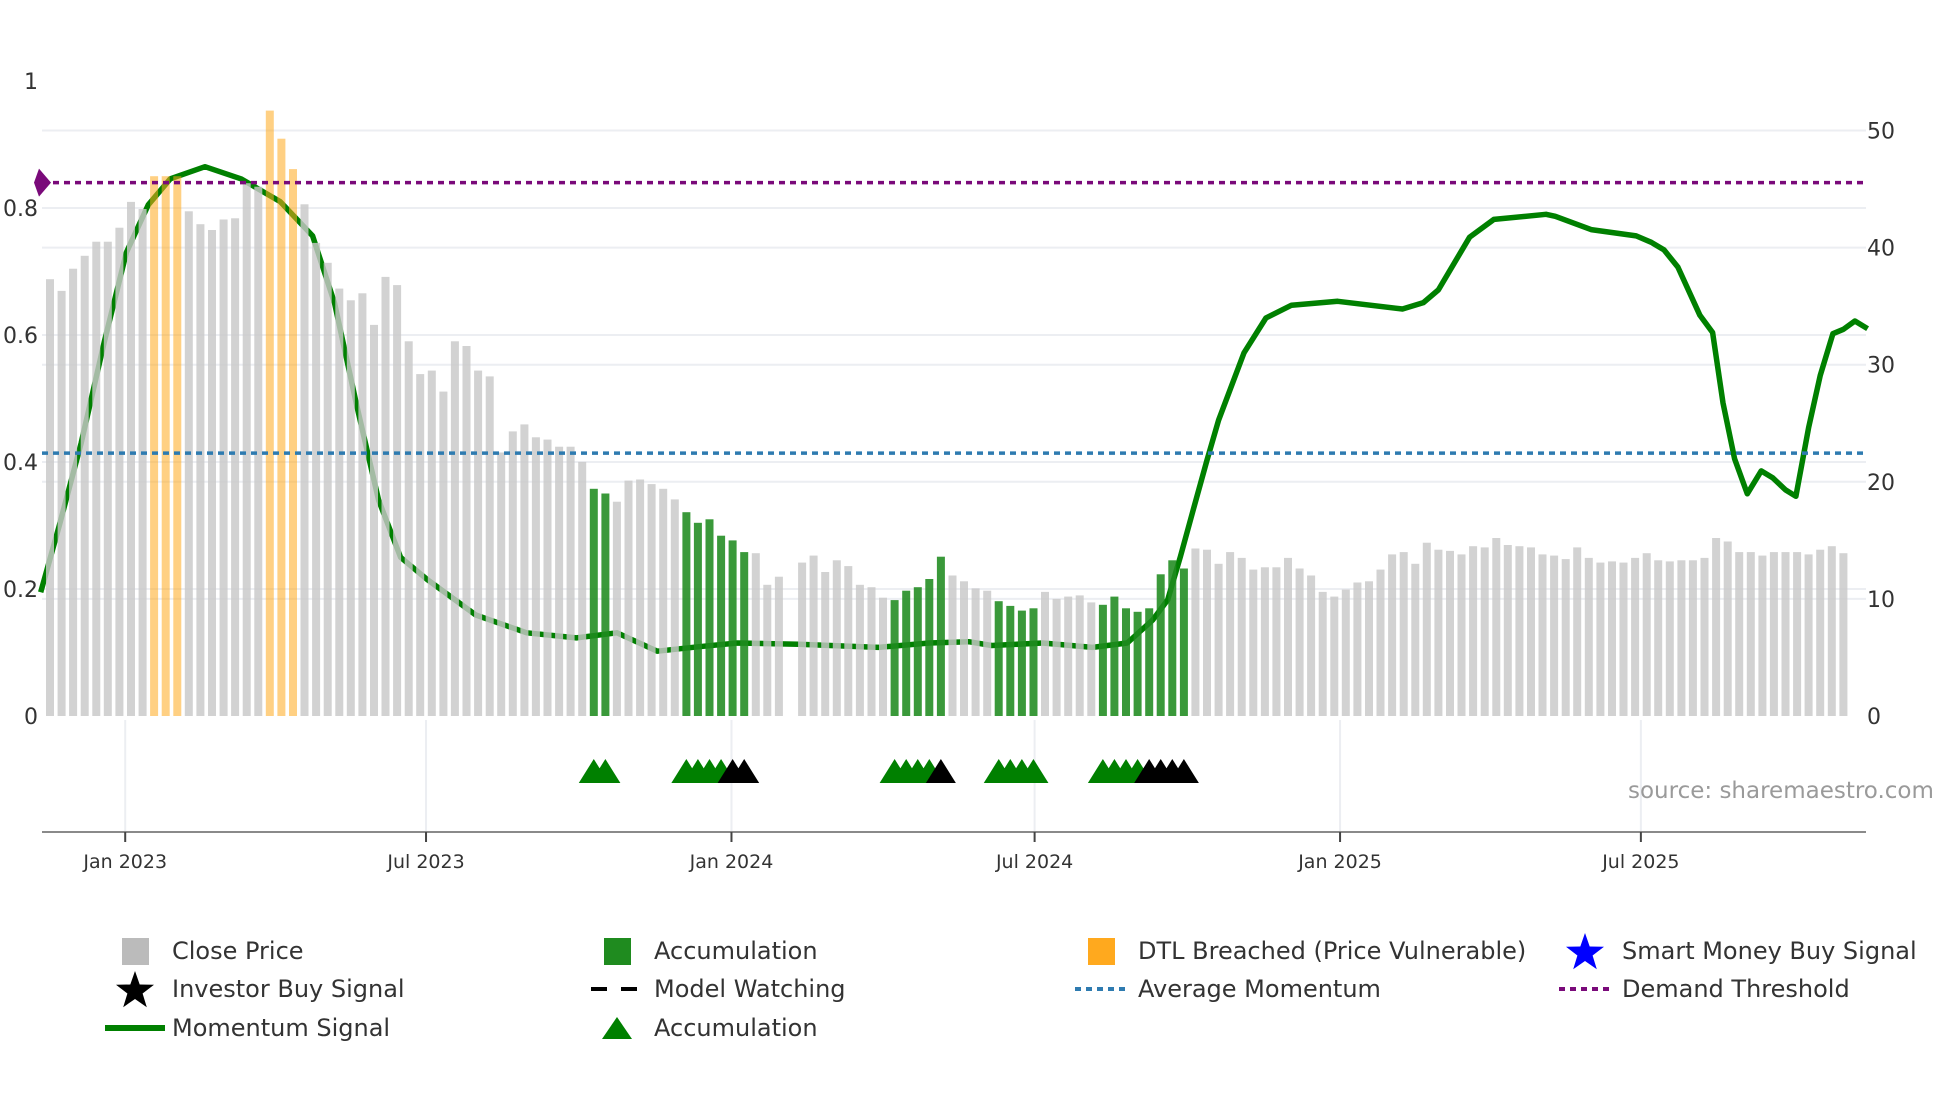 The height and width of the screenshot is (1102, 1960). I want to click on right-axis-tick-label: 30, so click(1881, 366).